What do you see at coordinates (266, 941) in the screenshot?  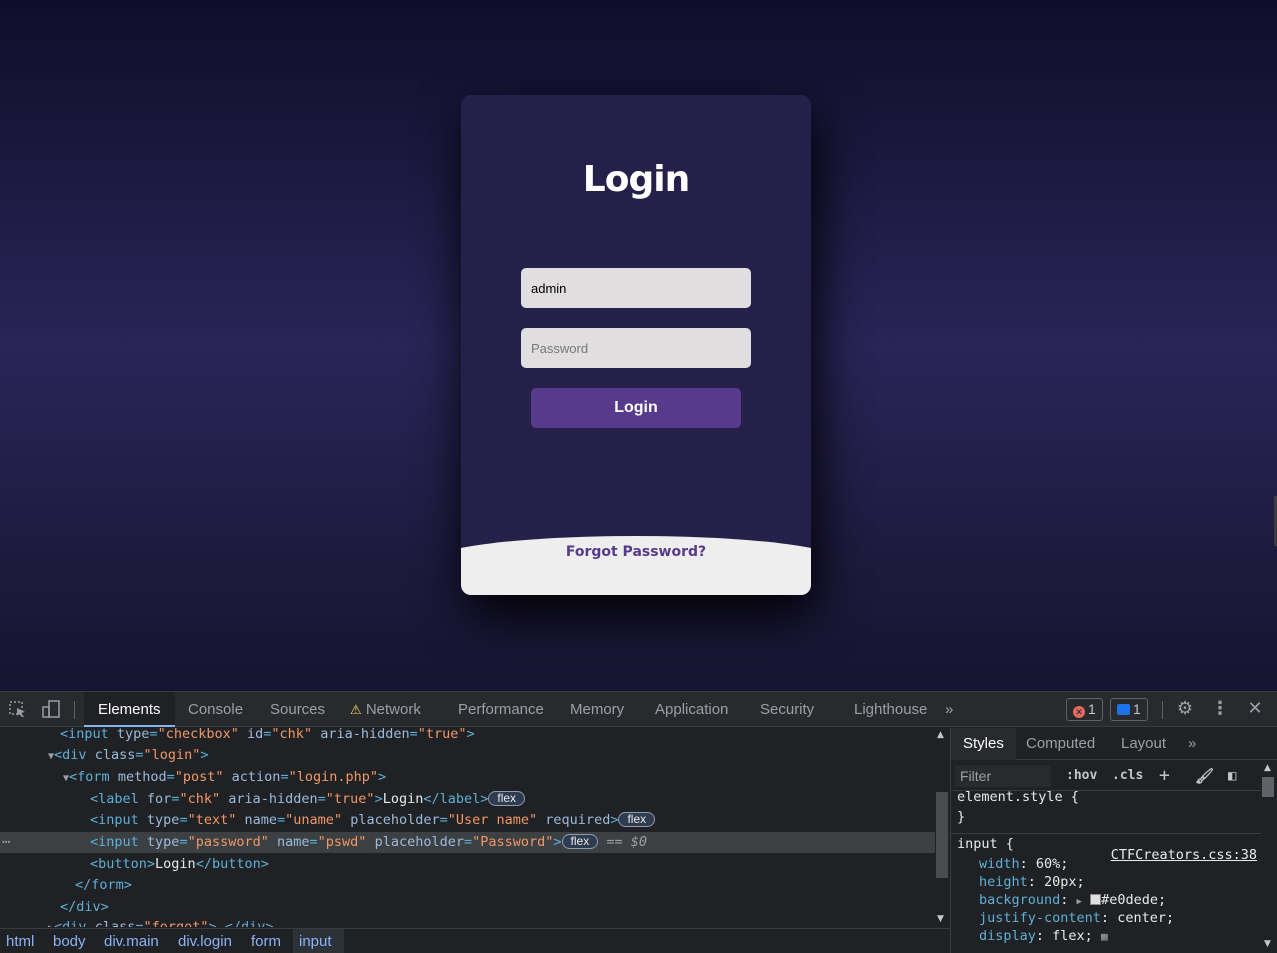 I see `breadcrumb-form: form` at bounding box center [266, 941].